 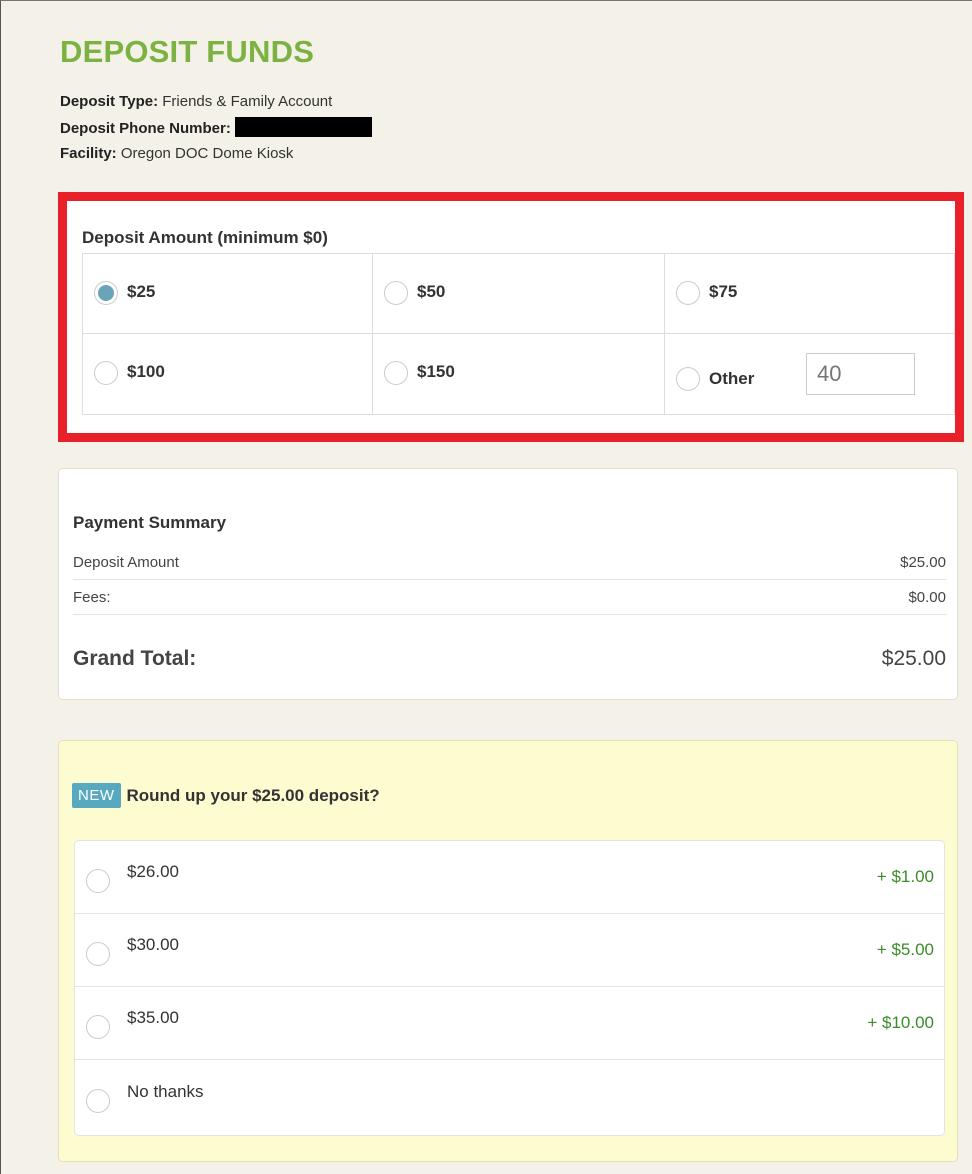 I want to click on round-up-option-label: $26.00, so click(x=153, y=871).